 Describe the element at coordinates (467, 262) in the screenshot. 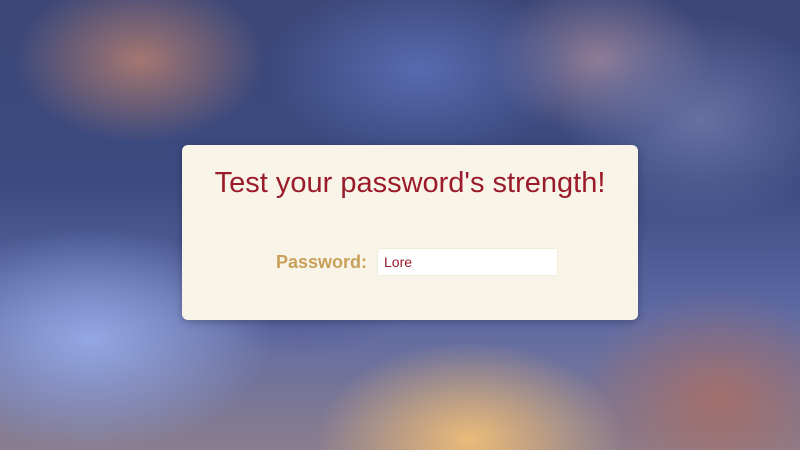

I see `password-input` at that location.